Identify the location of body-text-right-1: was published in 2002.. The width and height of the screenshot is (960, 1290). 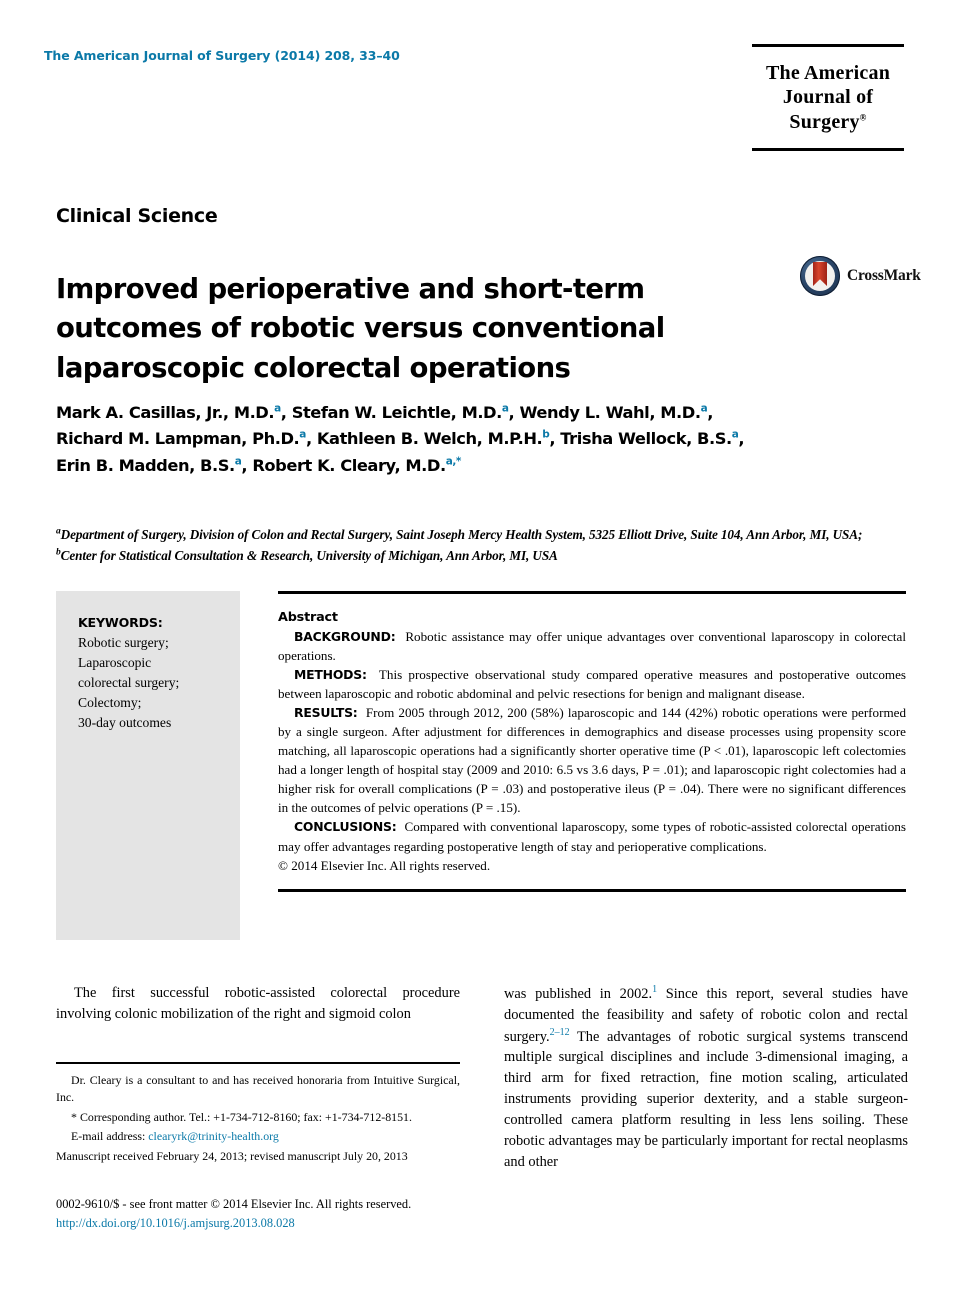
(578, 993).